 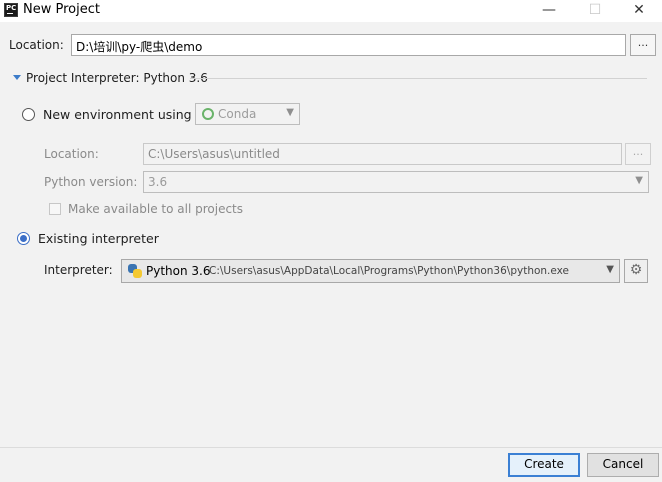 What do you see at coordinates (117, 78) in the screenshot?
I see `interpreter-section-title: Project Interpreter: Python 3.6` at bounding box center [117, 78].